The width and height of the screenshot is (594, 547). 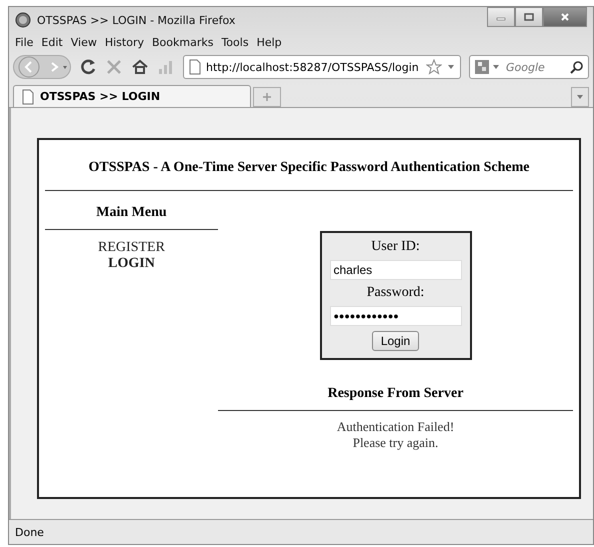 What do you see at coordinates (396, 394) in the screenshot?
I see `response-title: Response From Server` at bounding box center [396, 394].